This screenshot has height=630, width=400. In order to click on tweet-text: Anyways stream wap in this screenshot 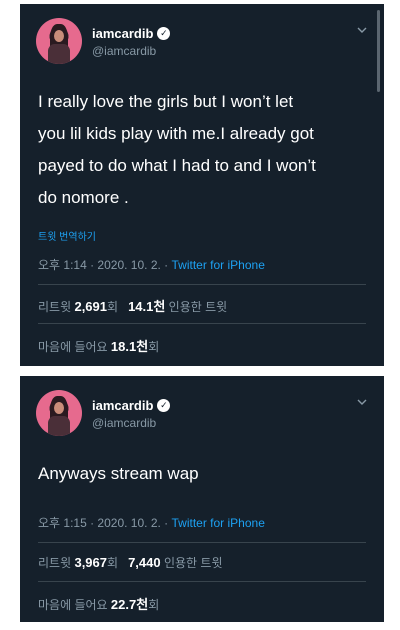, I will do `click(118, 473)`.